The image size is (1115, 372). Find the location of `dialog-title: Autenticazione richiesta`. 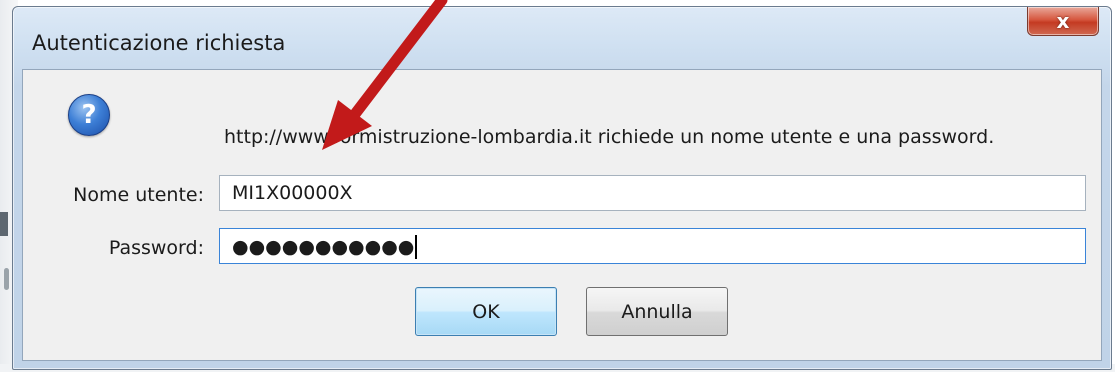

dialog-title: Autenticazione richiesta is located at coordinates (159, 43).